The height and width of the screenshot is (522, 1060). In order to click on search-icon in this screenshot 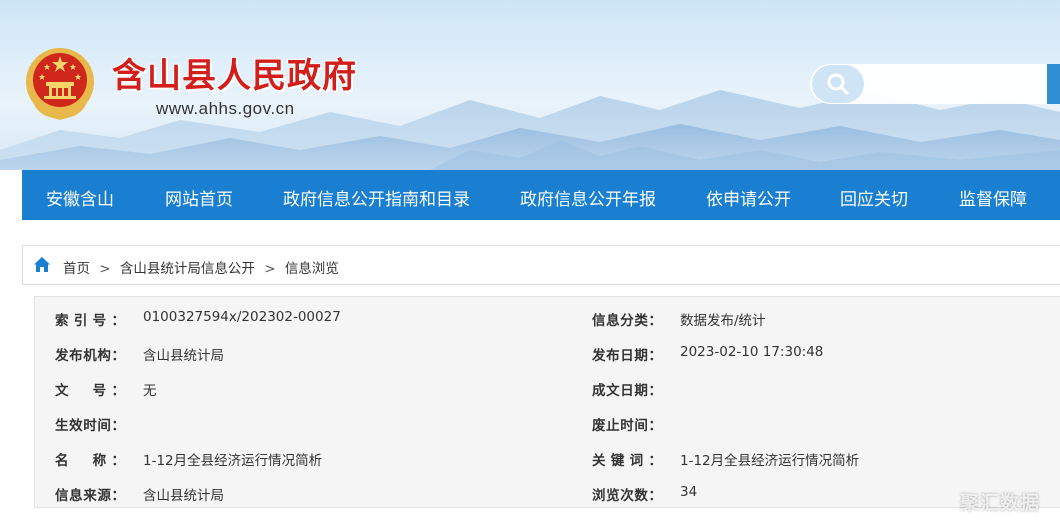, I will do `click(838, 84)`.